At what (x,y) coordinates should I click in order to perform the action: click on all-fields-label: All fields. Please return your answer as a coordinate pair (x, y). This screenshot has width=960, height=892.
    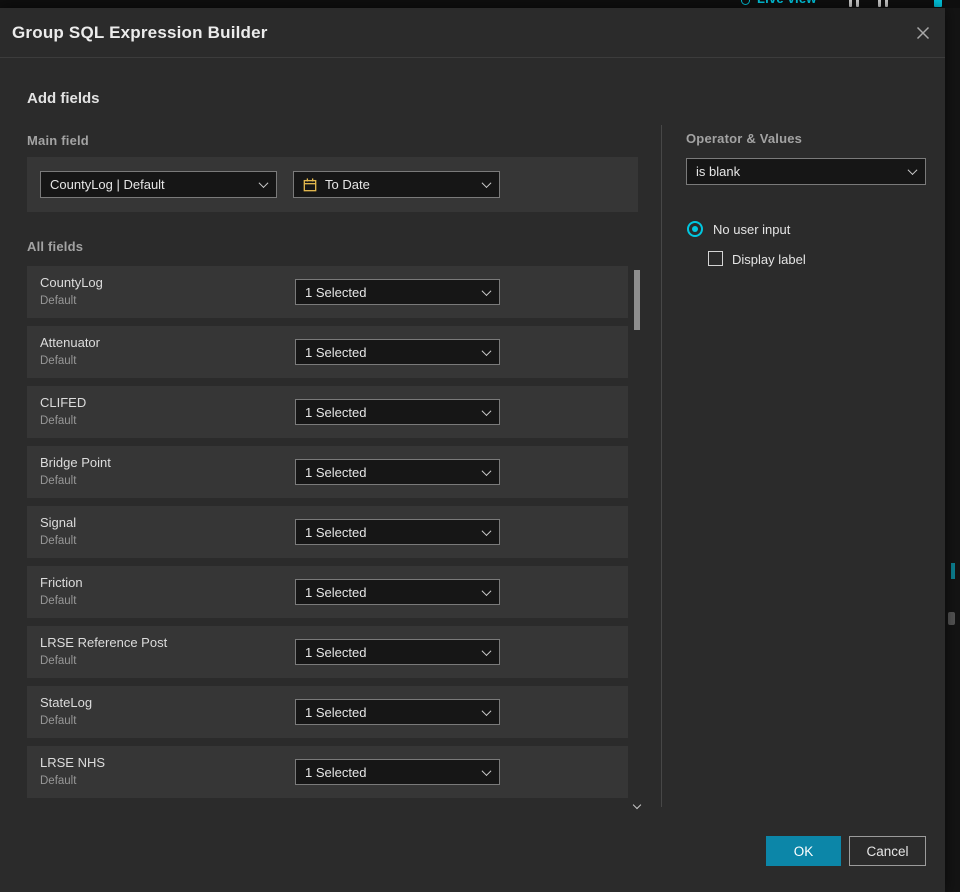
    Looking at the image, I should click on (55, 246).